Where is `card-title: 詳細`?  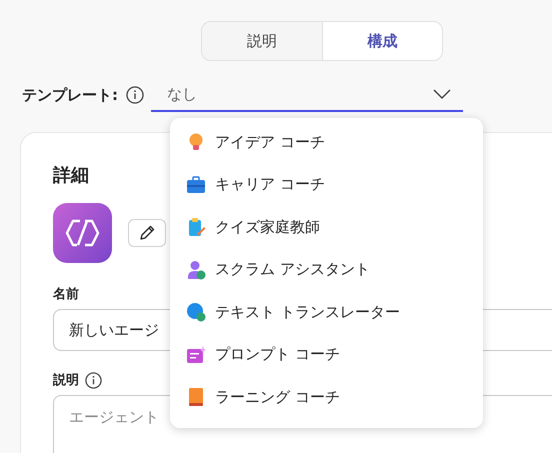
card-title: 詳細 is located at coordinates (71, 175).